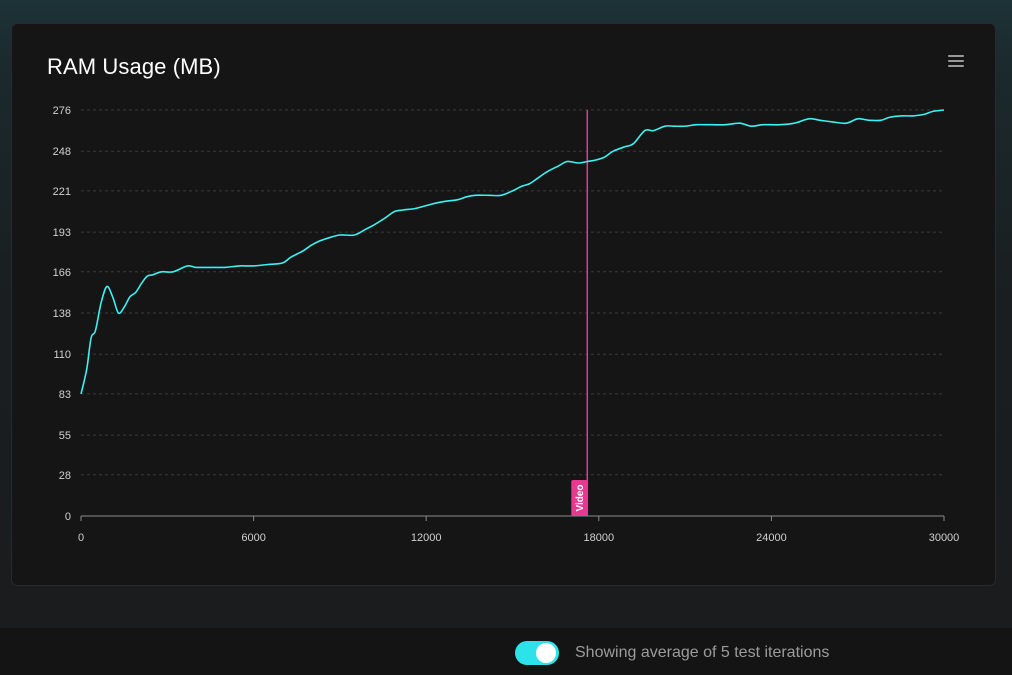 The height and width of the screenshot is (675, 1012). I want to click on iterations-toggle, so click(537, 653).